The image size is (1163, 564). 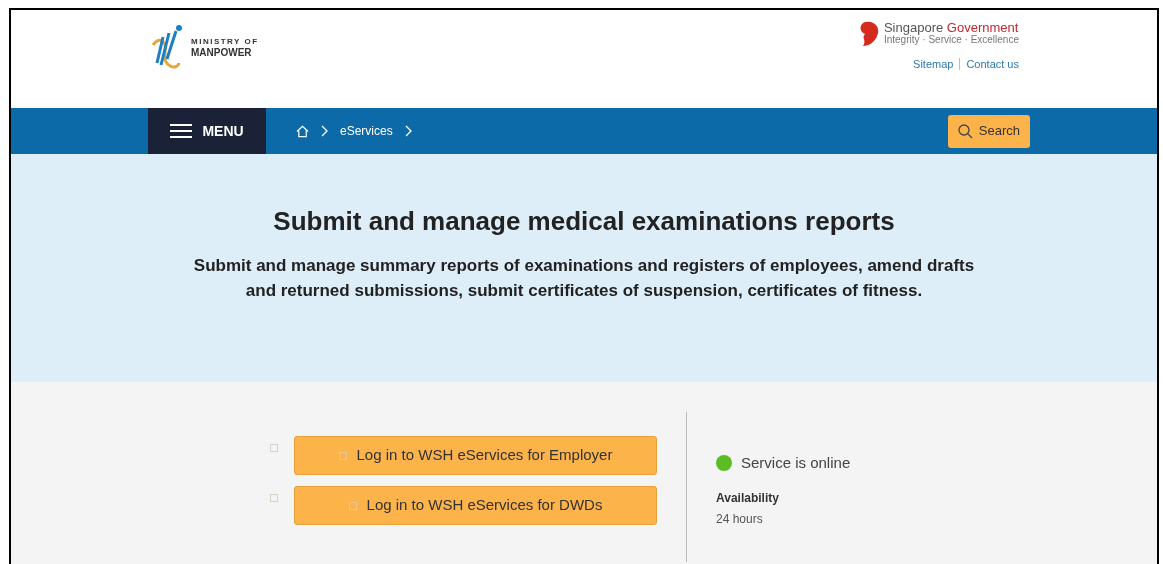 I want to click on government-motto: Integrity · Service · Excellence, so click(x=951, y=40).